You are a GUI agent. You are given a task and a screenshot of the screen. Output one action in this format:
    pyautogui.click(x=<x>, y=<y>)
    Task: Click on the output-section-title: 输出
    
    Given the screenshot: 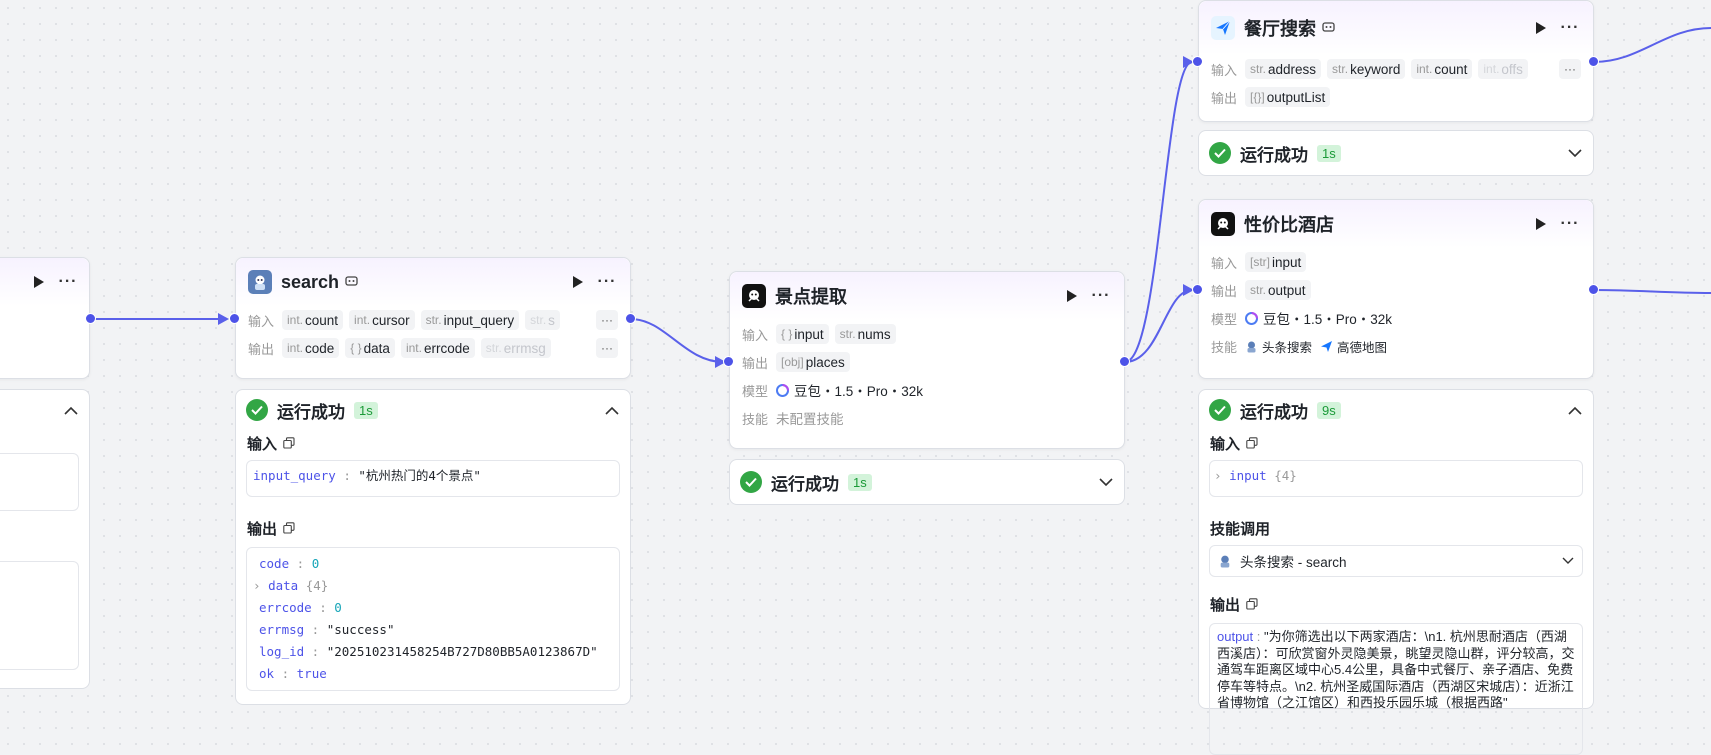 What is the action you would take?
    pyautogui.click(x=1396, y=604)
    